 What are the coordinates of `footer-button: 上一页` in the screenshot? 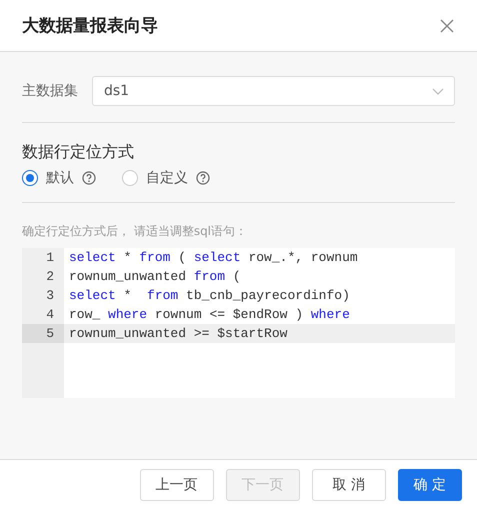 It's located at (177, 484).